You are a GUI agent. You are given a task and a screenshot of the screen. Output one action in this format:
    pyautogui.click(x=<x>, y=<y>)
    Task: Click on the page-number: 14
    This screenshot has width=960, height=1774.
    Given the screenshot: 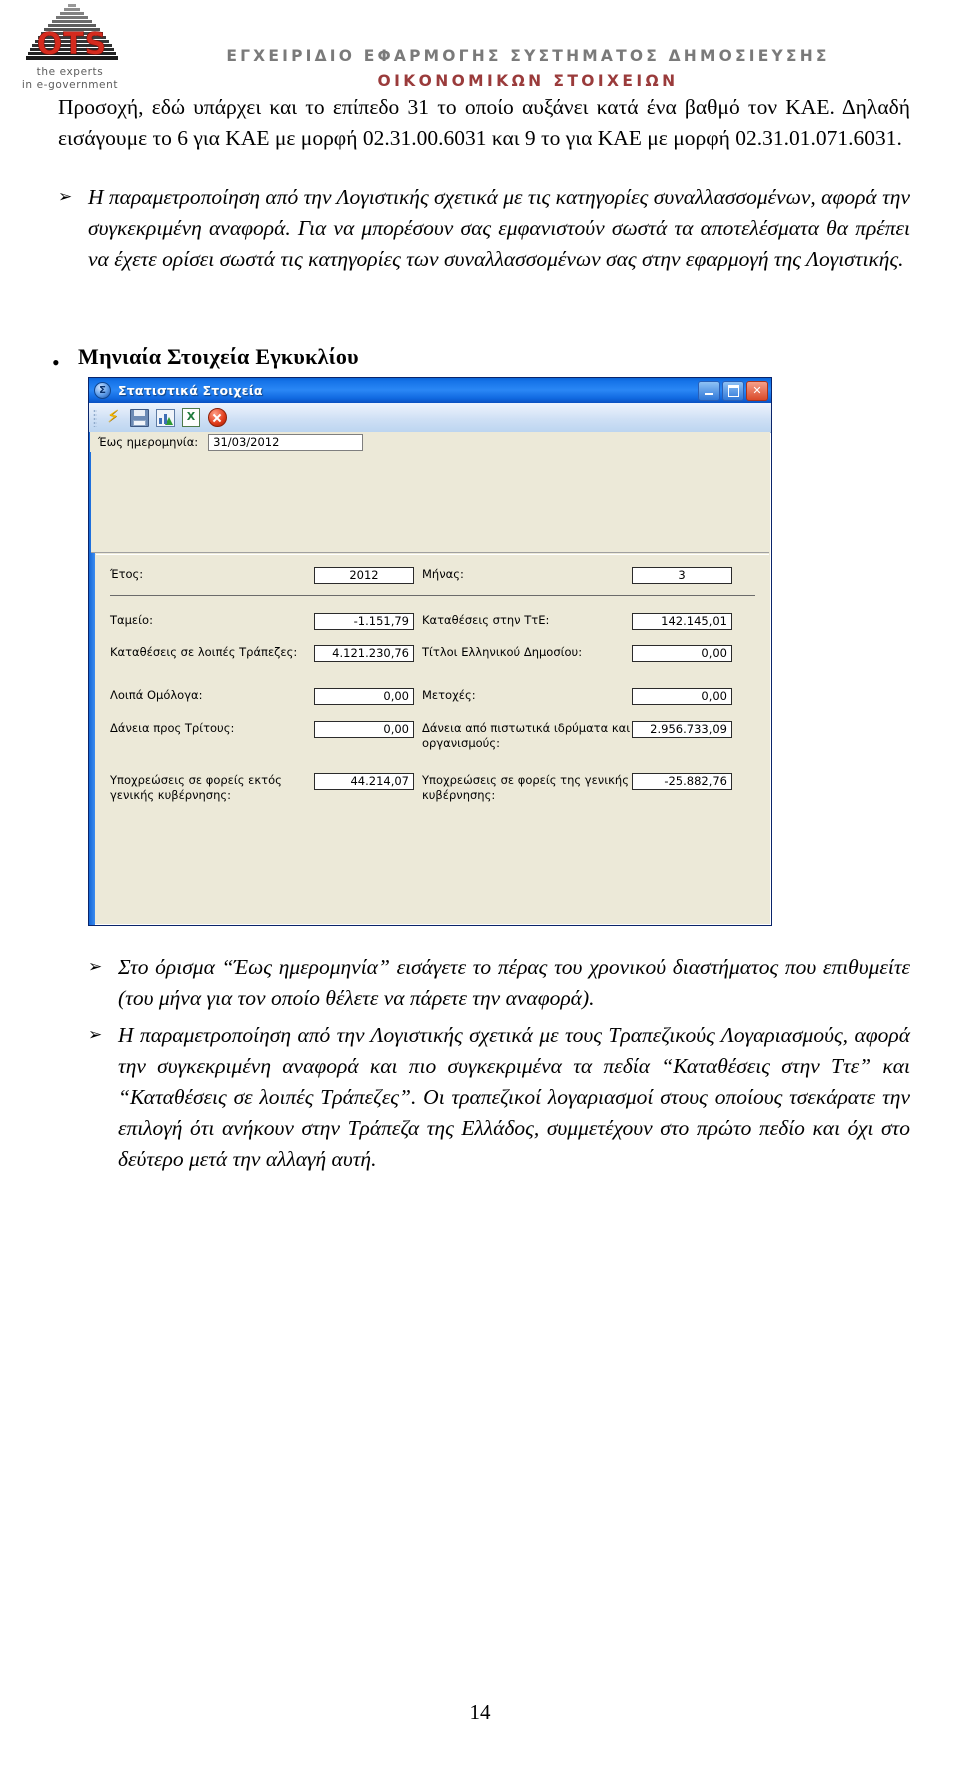 What is the action you would take?
    pyautogui.click(x=480, y=1712)
    